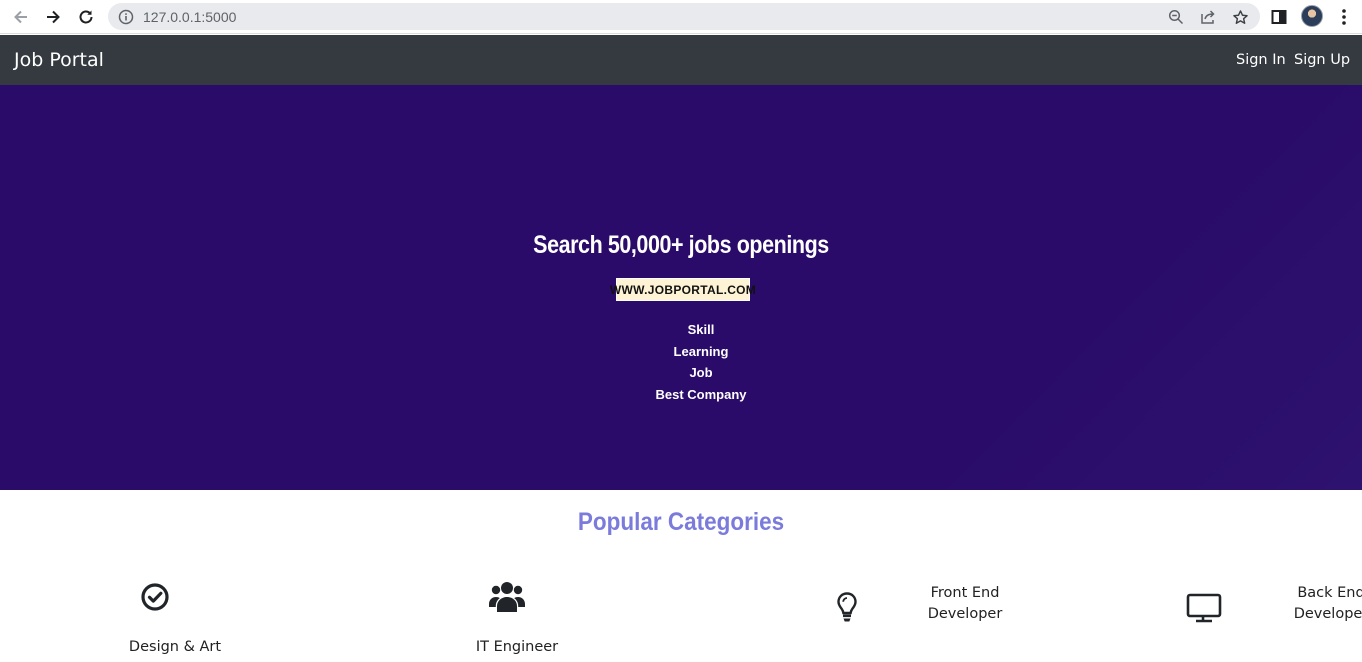 This screenshot has height=662, width=1362. Describe the element at coordinates (155, 597) in the screenshot. I see `check-circle-icon` at that location.